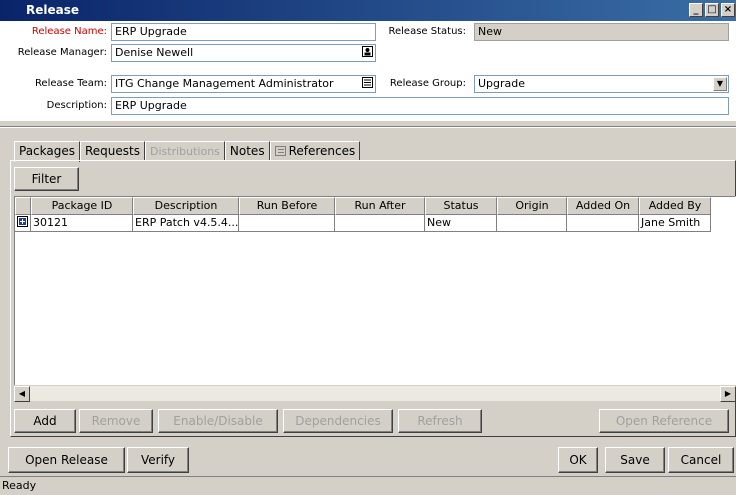  I want to click on filter-button: Filter, so click(46, 179).